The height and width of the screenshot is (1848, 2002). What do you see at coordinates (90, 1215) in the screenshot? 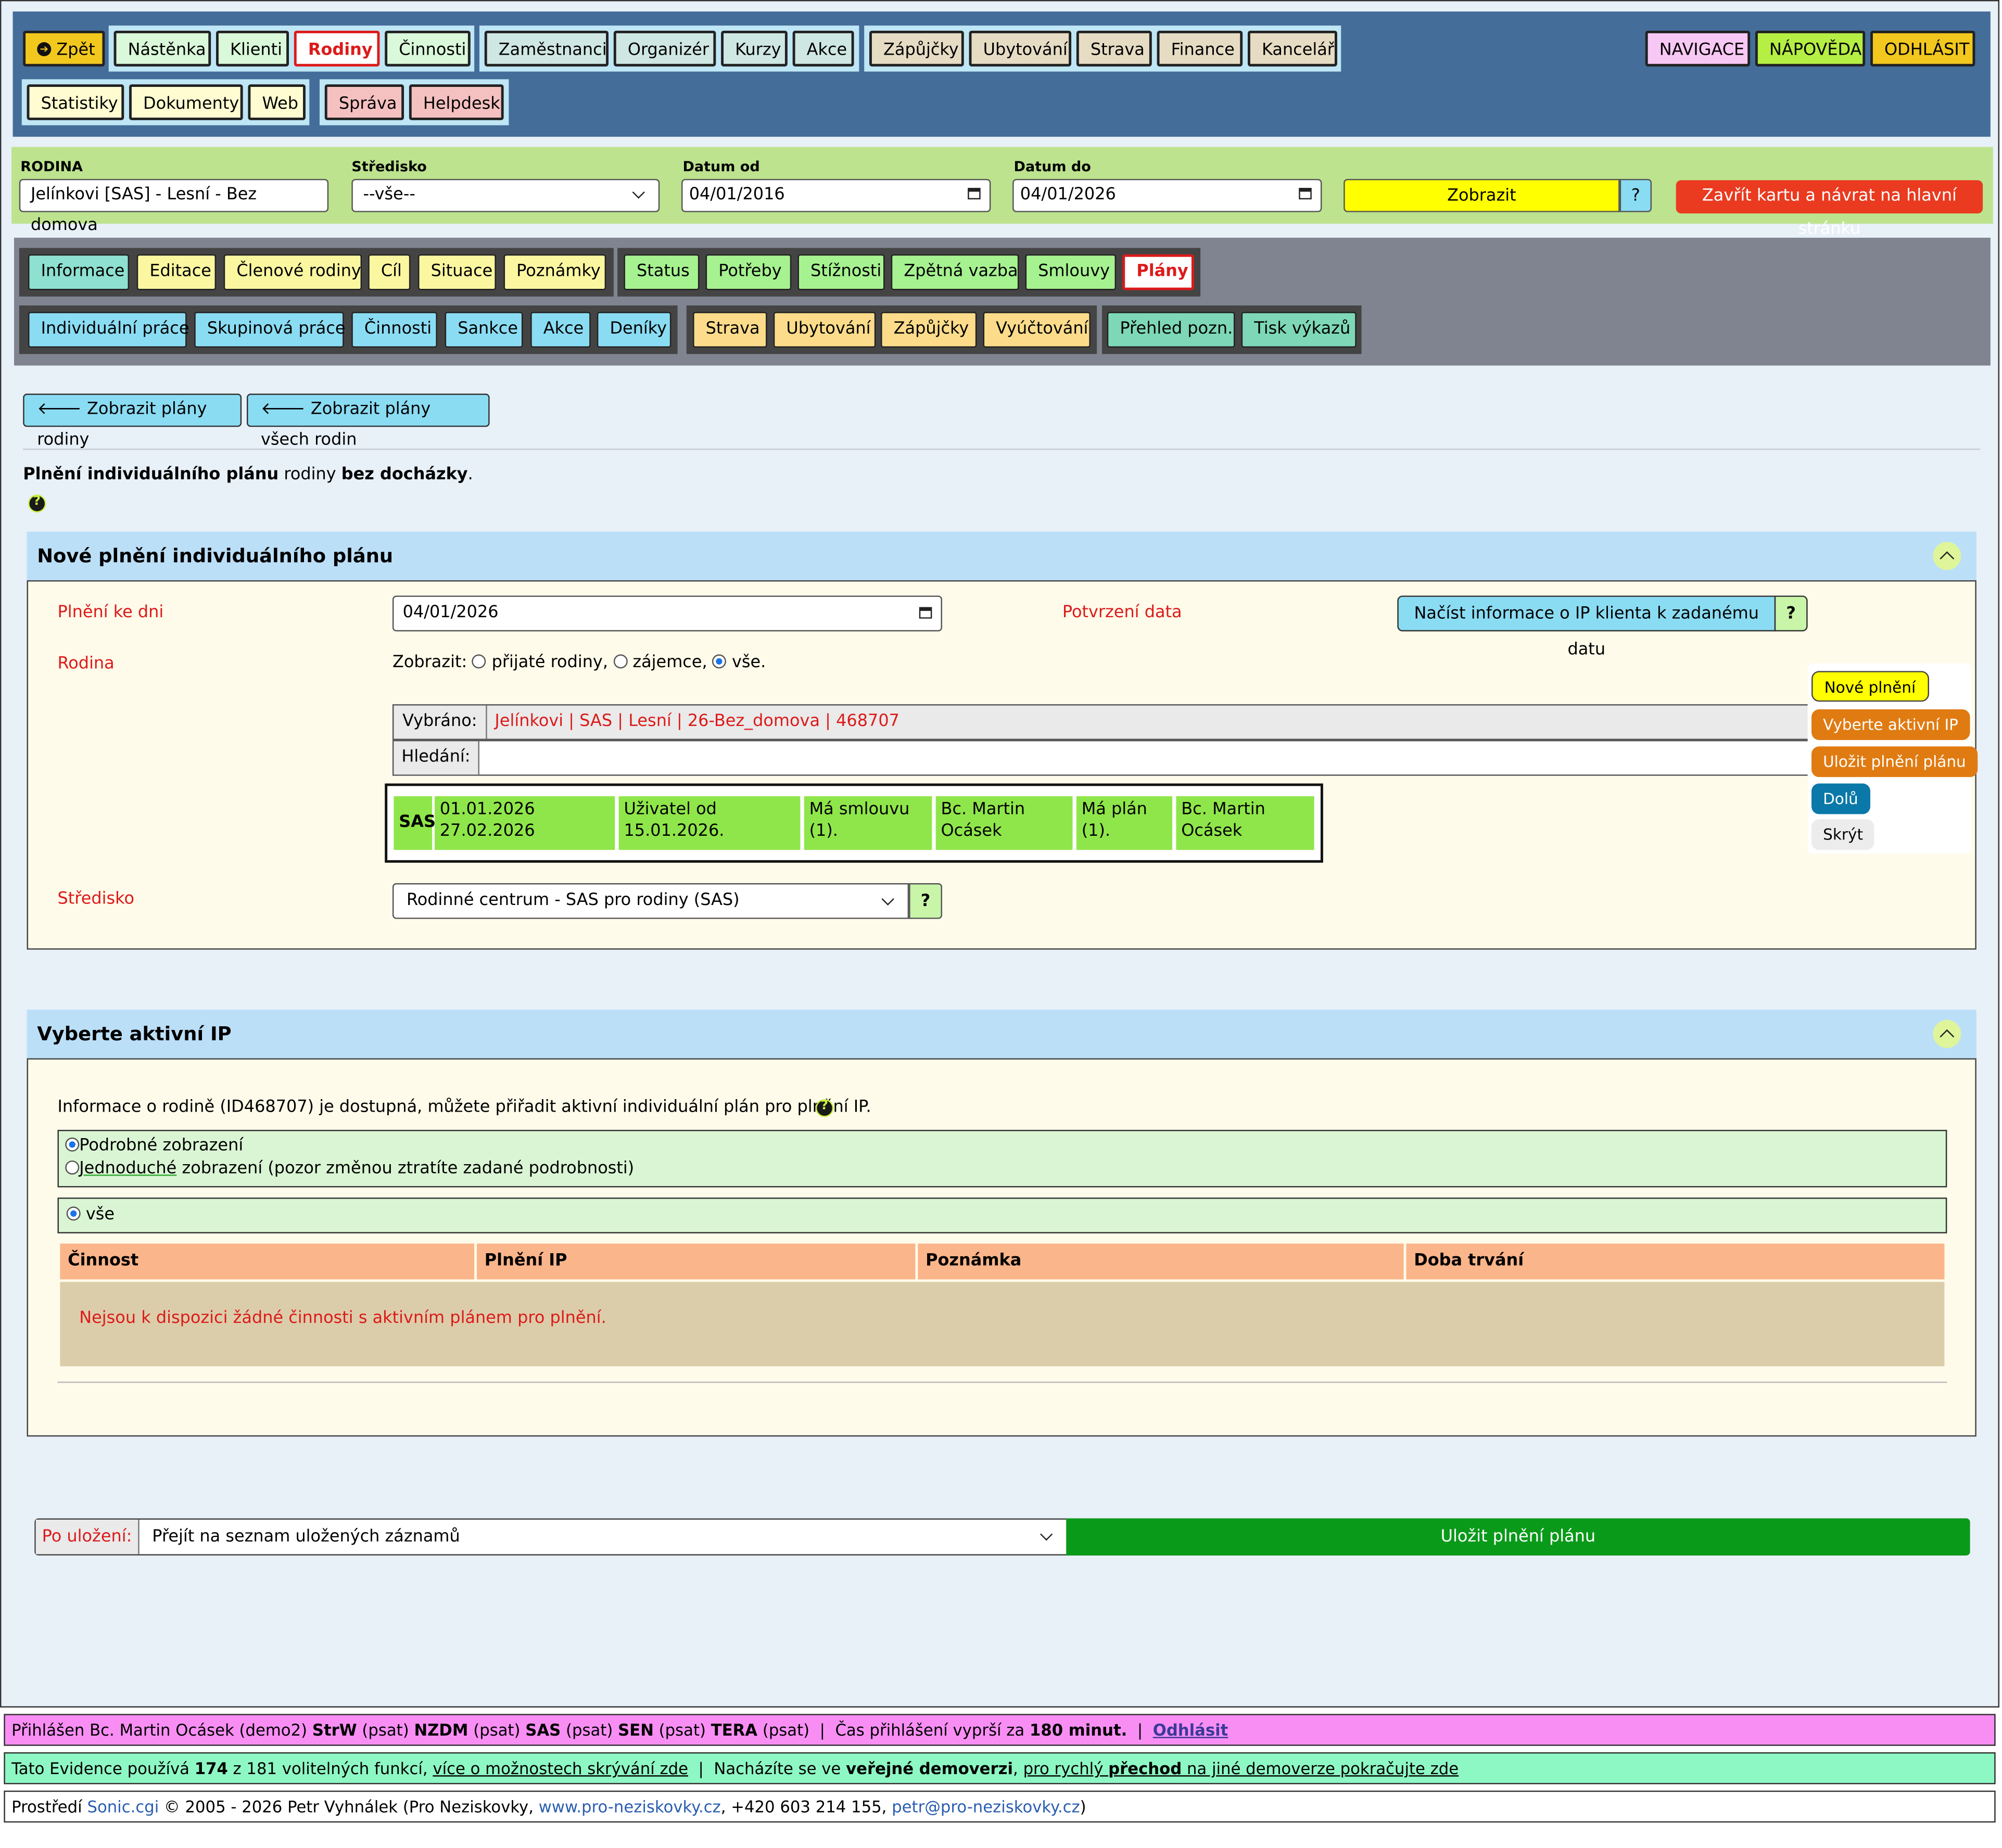
I see `filter-all: vše` at bounding box center [90, 1215].